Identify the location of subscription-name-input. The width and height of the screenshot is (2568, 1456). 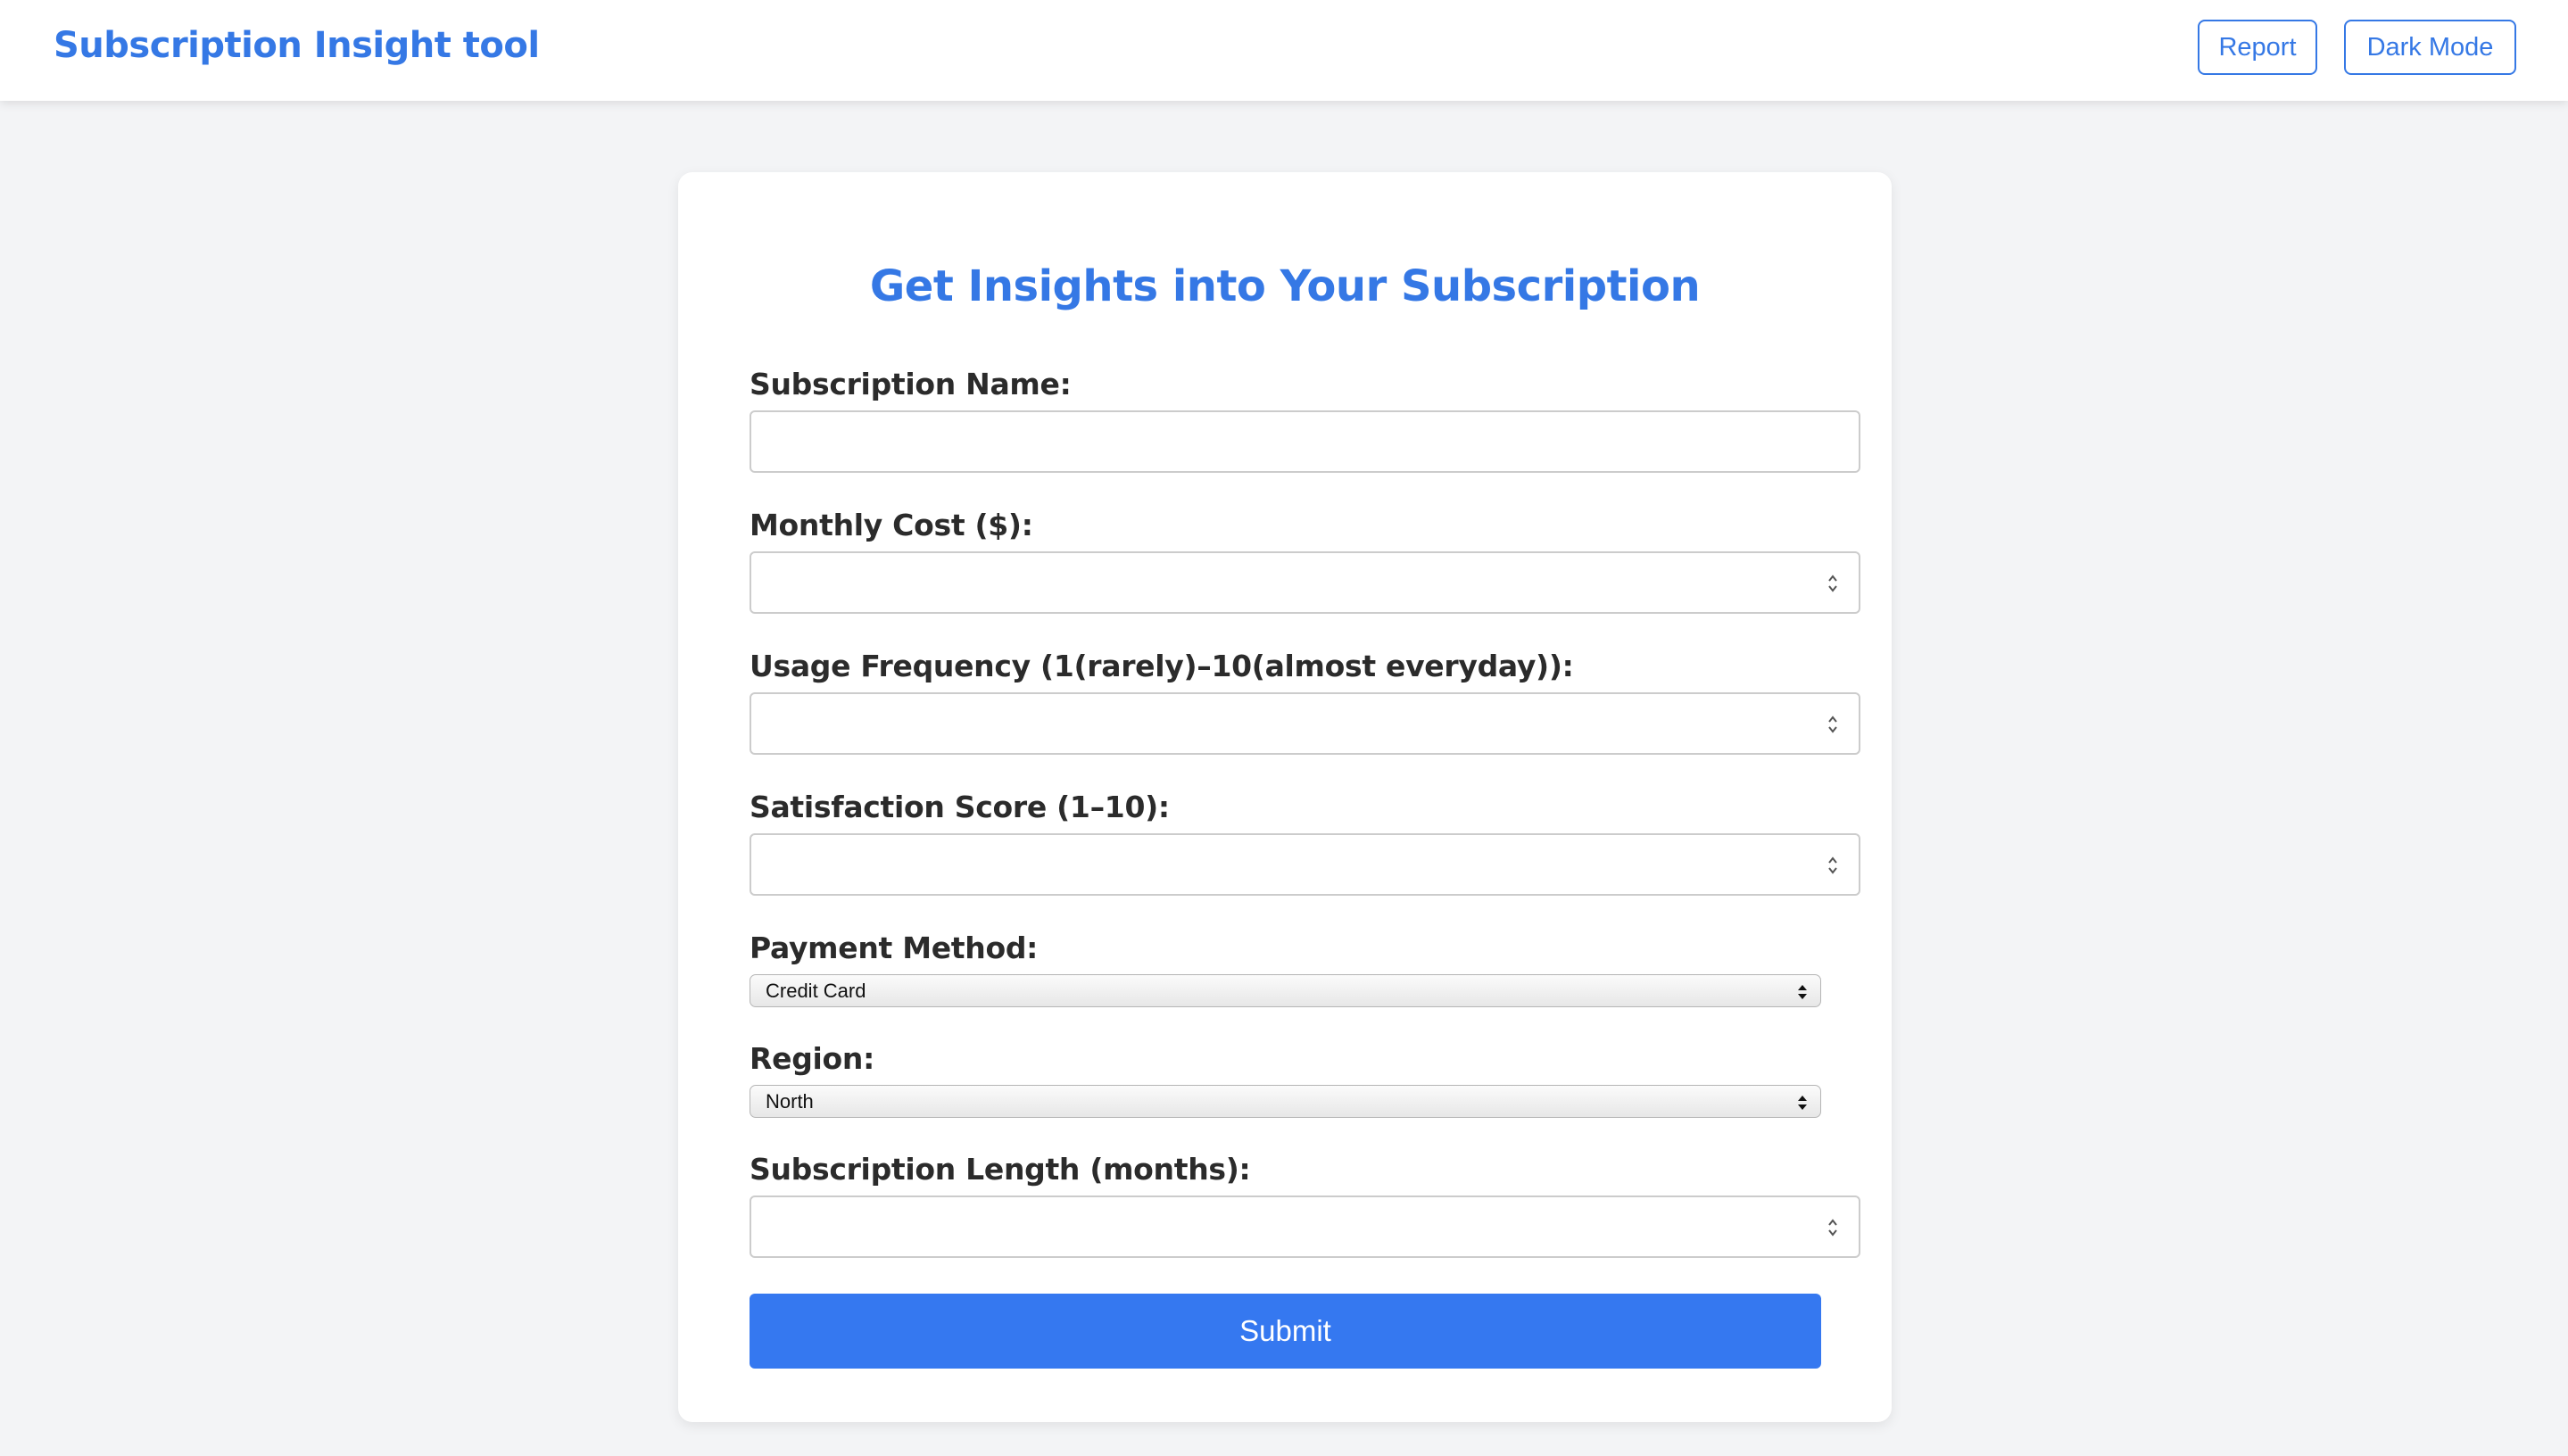
(1305, 441).